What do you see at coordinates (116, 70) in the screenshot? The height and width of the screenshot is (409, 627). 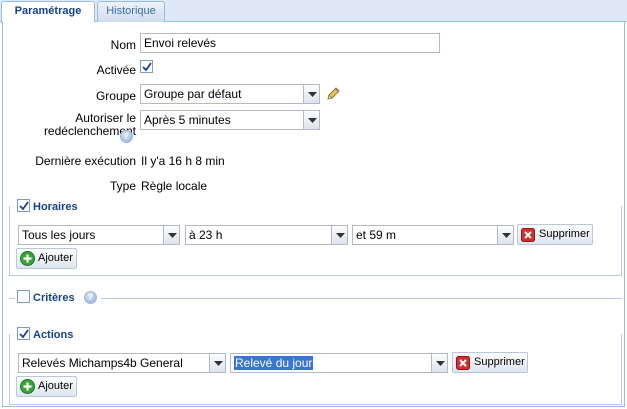 I see `activee-label: Activée` at bounding box center [116, 70].